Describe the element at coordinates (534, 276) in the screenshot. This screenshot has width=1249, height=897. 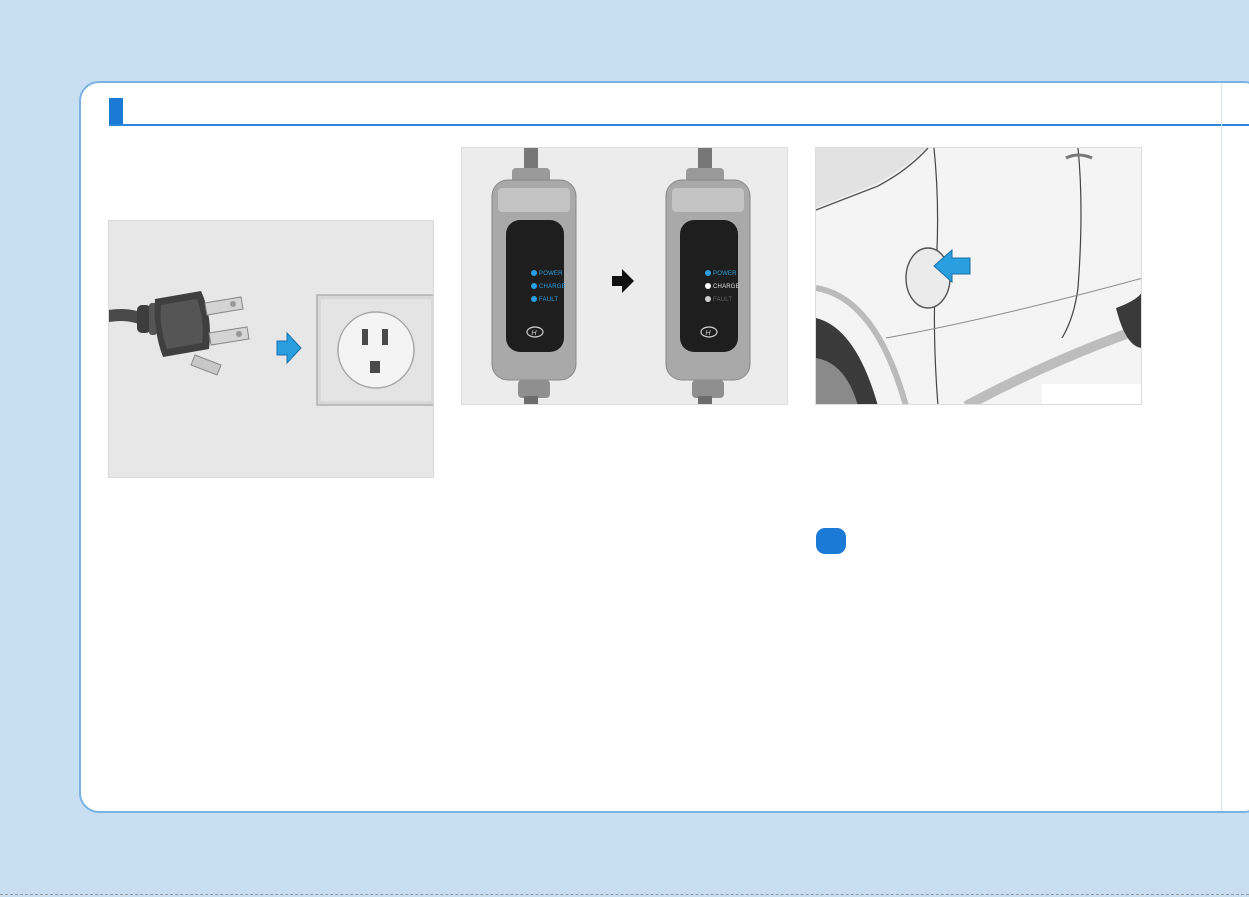
I see `charger-unit-left` at that location.